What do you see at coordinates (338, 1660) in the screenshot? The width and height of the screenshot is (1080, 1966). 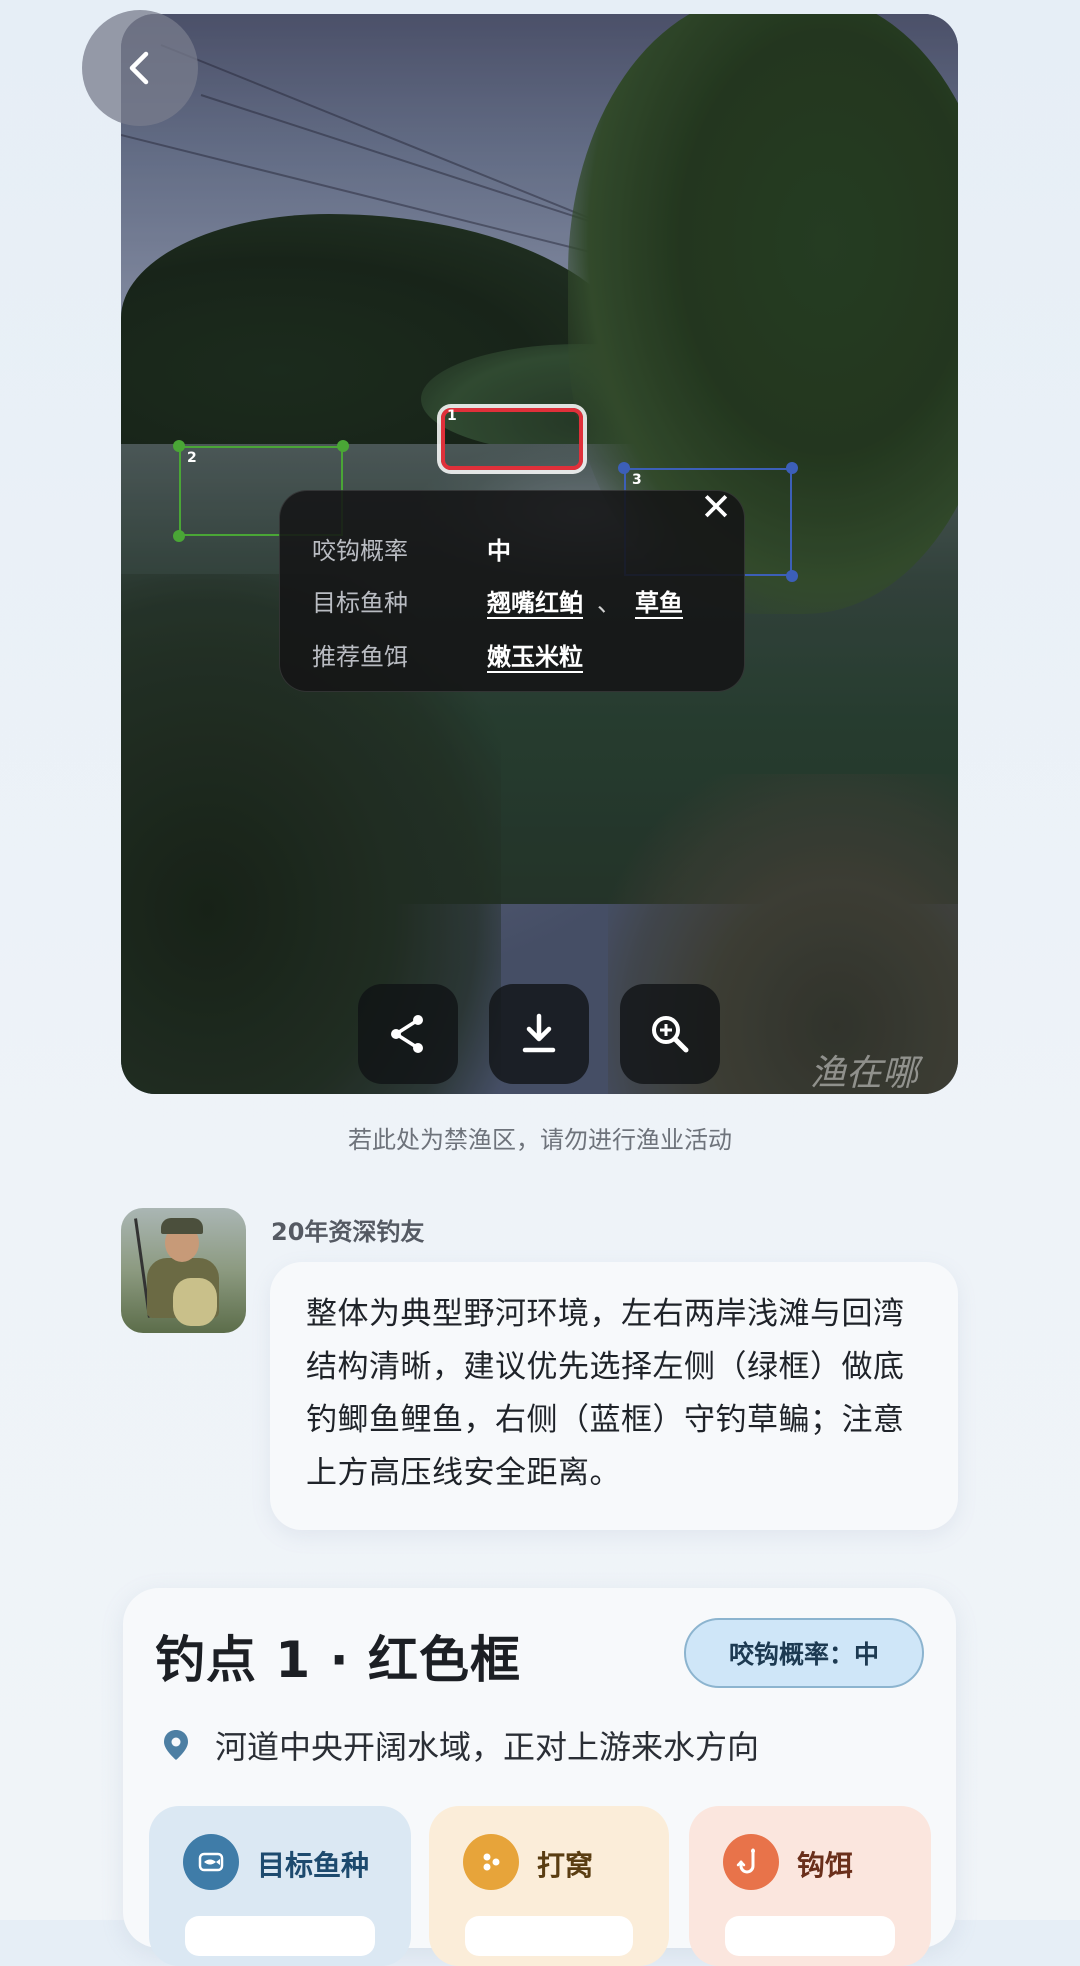 I see `spot-title: 钓点 1 · 红色框` at bounding box center [338, 1660].